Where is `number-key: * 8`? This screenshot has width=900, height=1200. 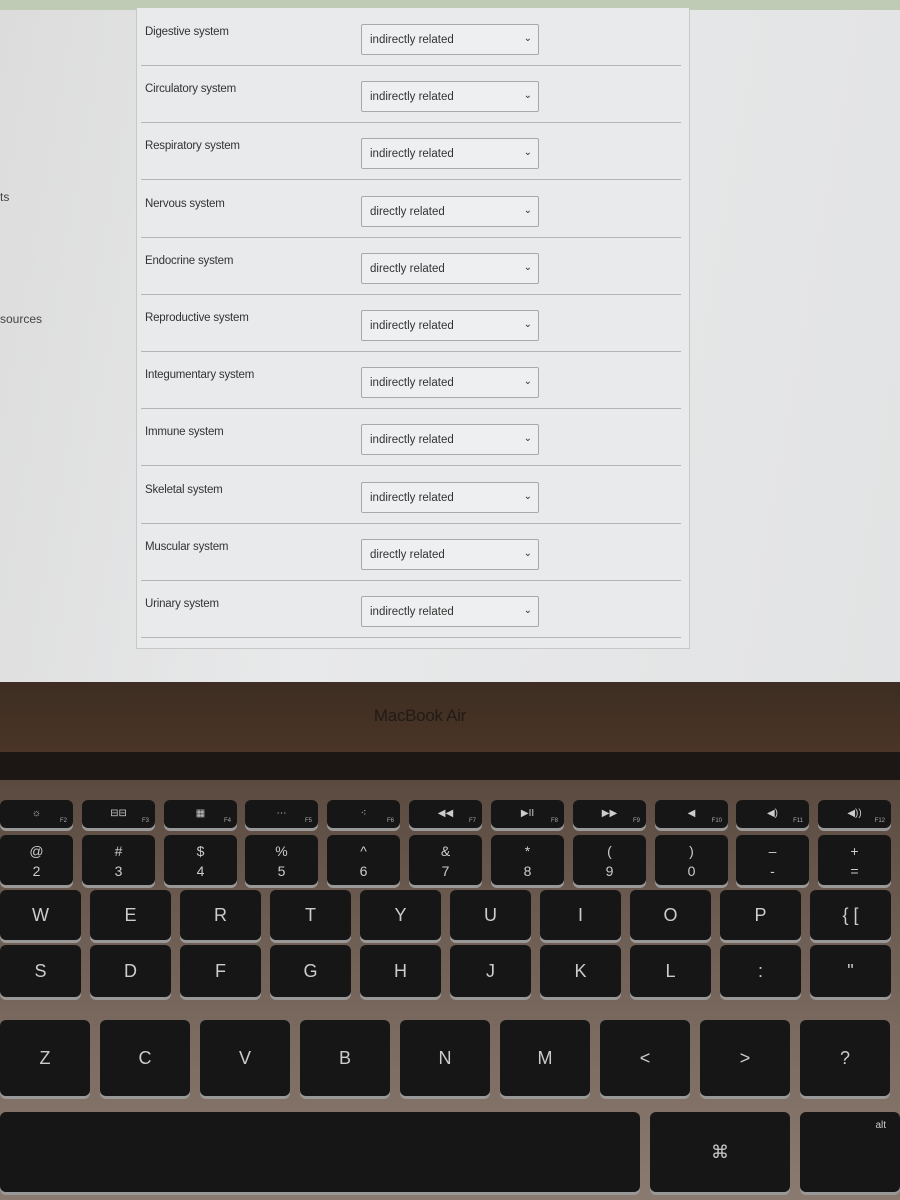 number-key: * 8 is located at coordinates (527, 860).